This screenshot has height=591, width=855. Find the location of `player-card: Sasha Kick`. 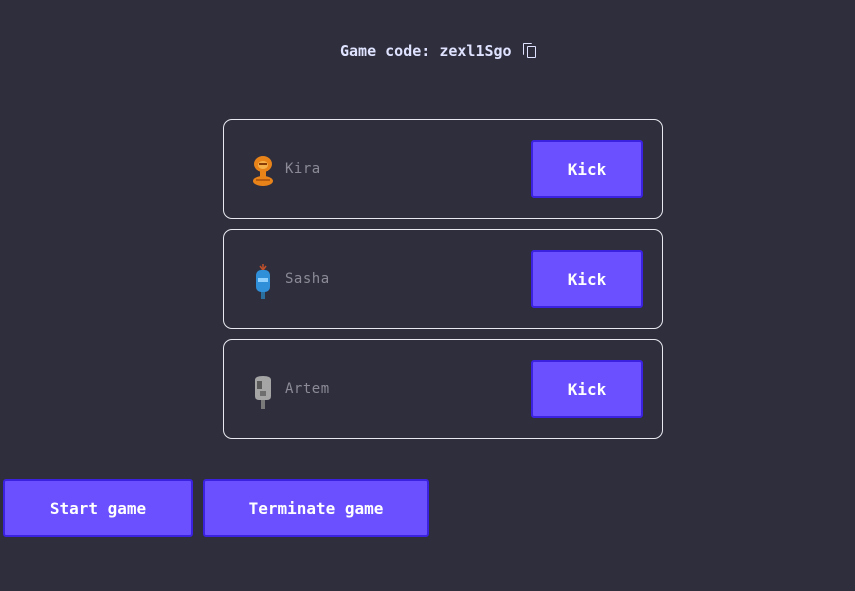

player-card: Sasha Kick is located at coordinates (443, 279).